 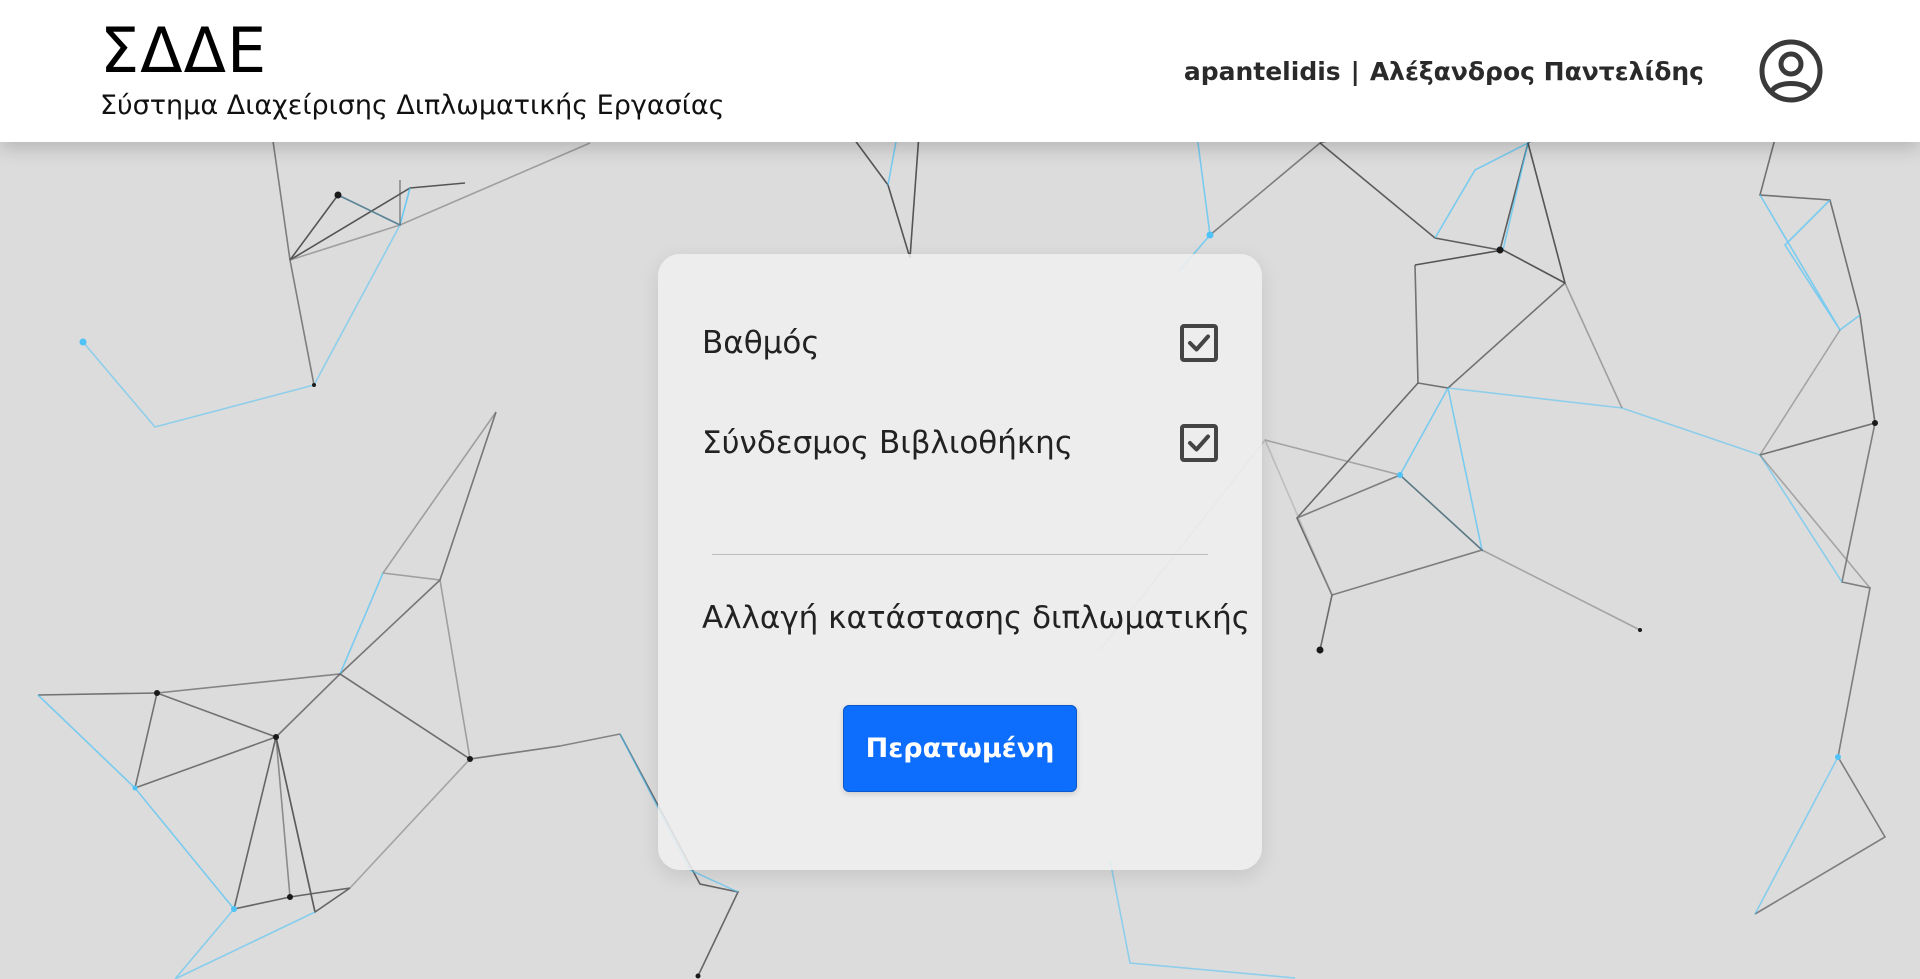 What do you see at coordinates (960, 554) in the screenshot?
I see `divider` at bounding box center [960, 554].